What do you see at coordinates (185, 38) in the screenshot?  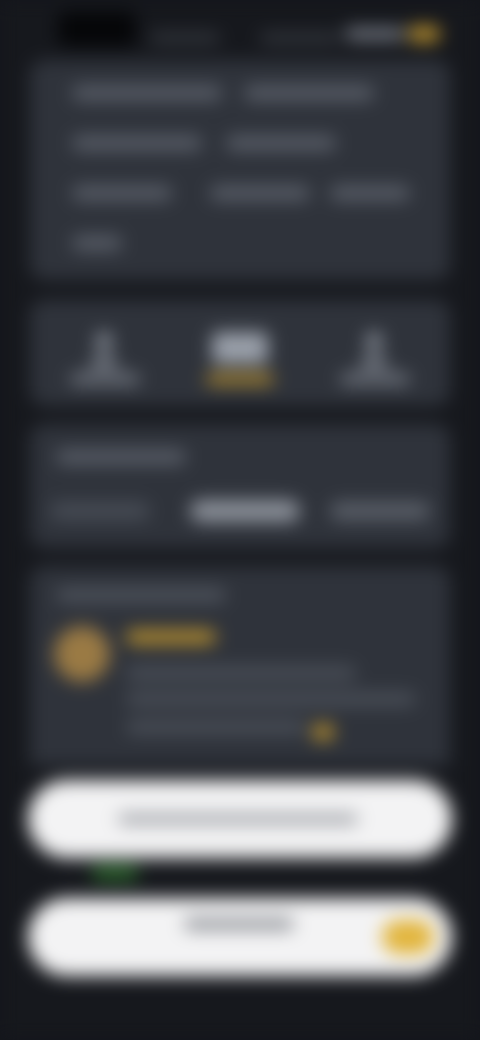 I see `status-carrier` at bounding box center [185, 38].